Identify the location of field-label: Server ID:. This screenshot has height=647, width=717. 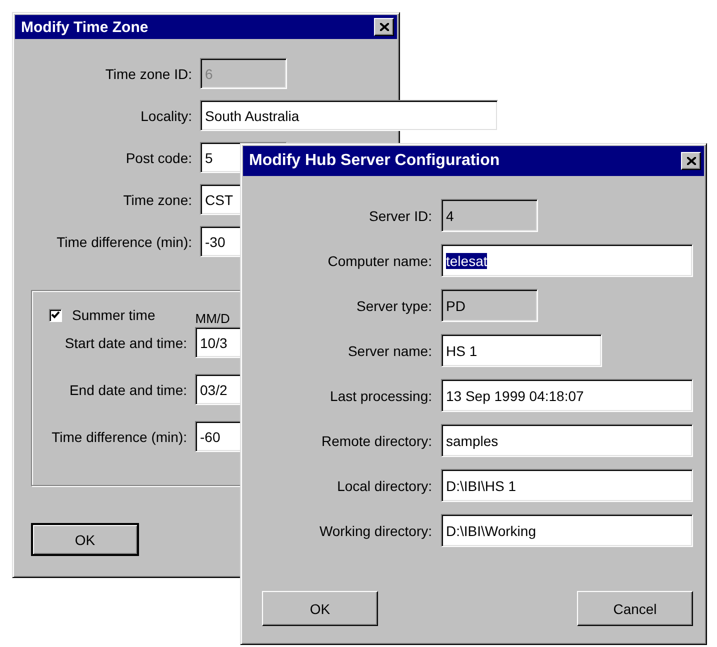
(400, 216).